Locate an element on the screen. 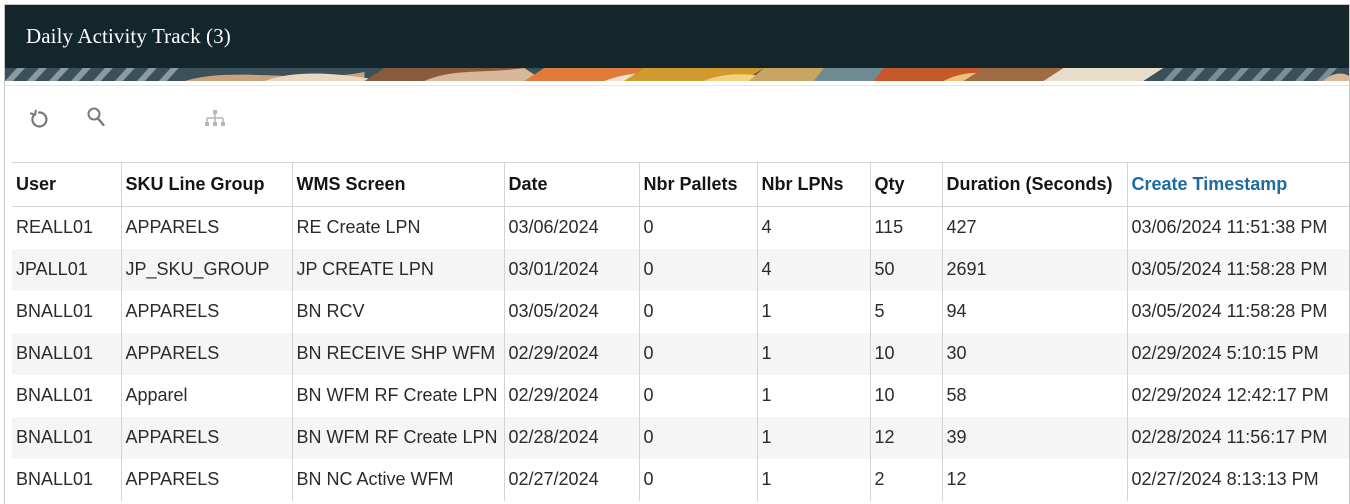 This screenshot has width=1350, height=504. date-cell: 03/05/2024 is located at coordinates (572, 311).